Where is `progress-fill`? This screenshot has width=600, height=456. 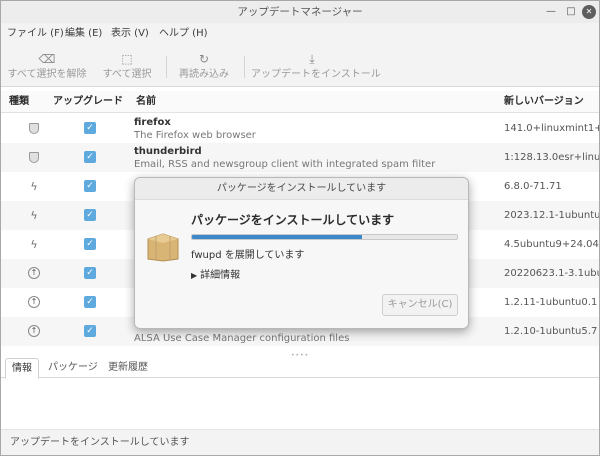 progress-fill is located at coordinates (277, 237).